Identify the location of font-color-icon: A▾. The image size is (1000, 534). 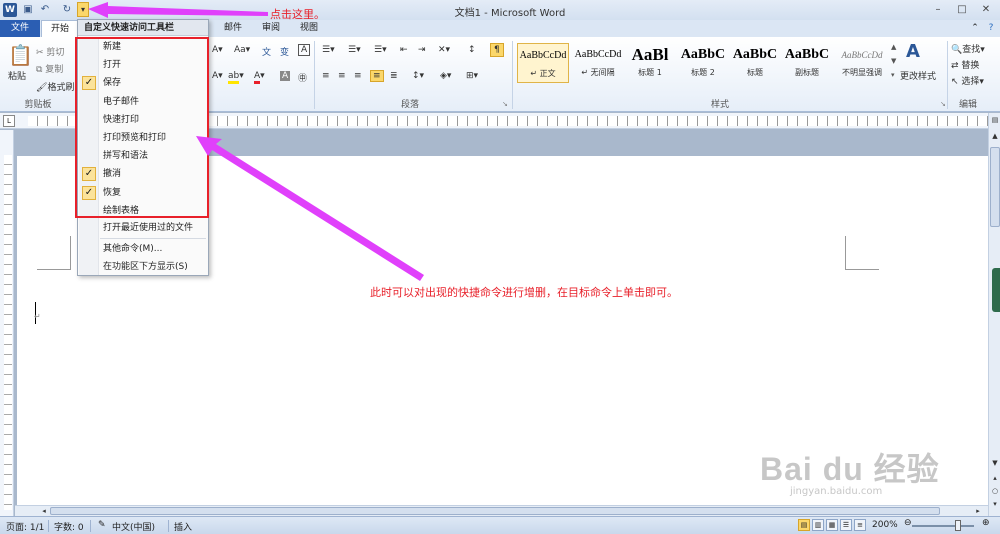
(259, 77).